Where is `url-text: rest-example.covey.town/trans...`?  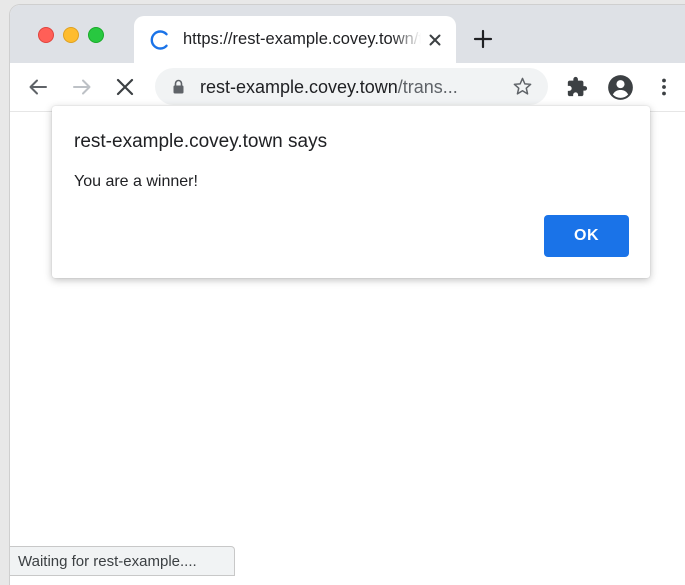
url-text: rest-example.covey.town/trans... is located at coordinates (329, 87).